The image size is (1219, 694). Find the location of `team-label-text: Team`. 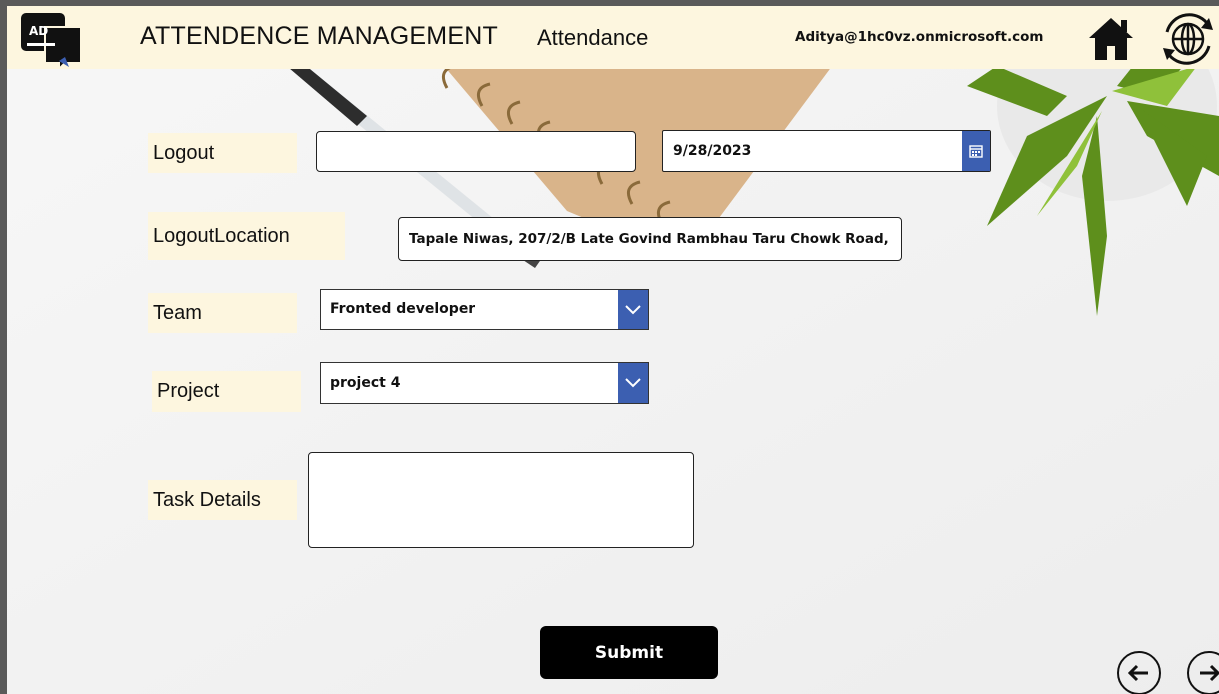

team-label-text: Team is located at coordinates (177, 312).